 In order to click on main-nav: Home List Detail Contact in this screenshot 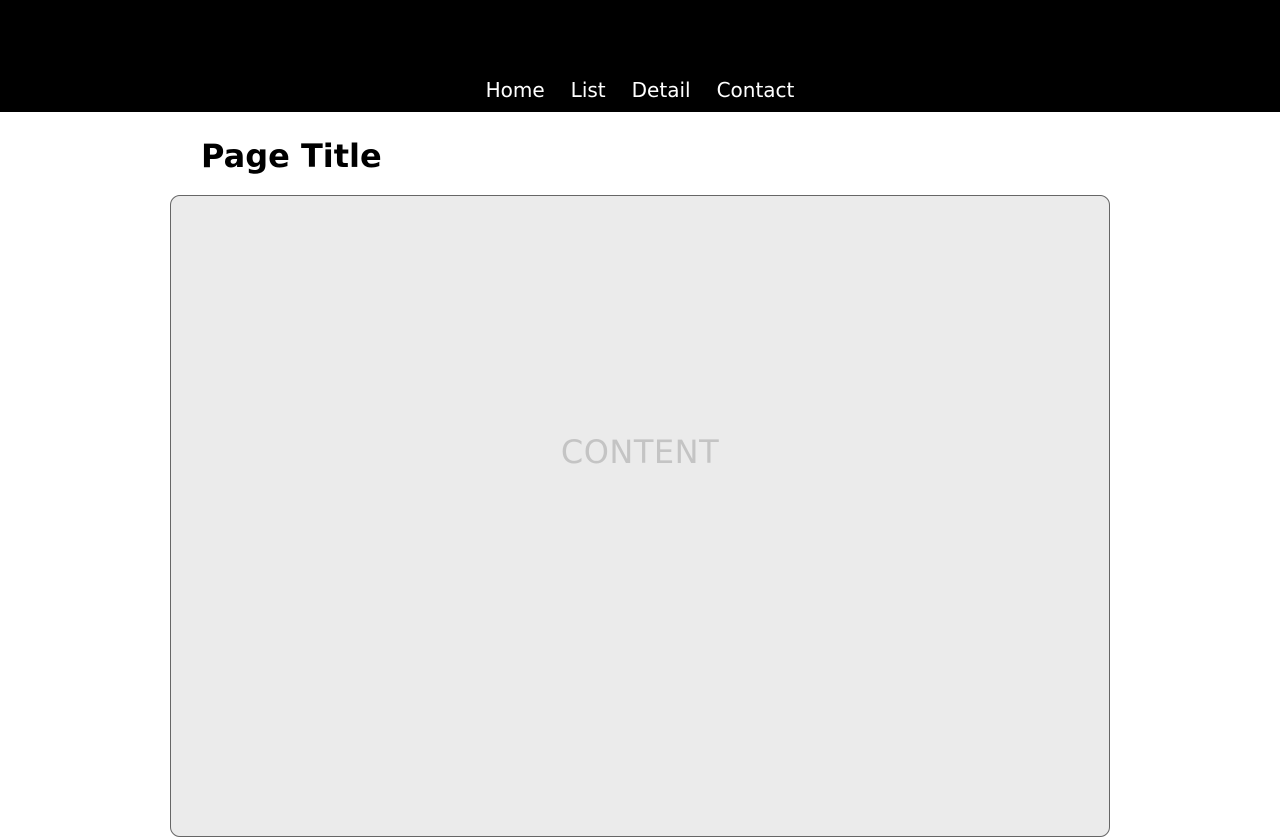, I will do `click(640, 90)`.